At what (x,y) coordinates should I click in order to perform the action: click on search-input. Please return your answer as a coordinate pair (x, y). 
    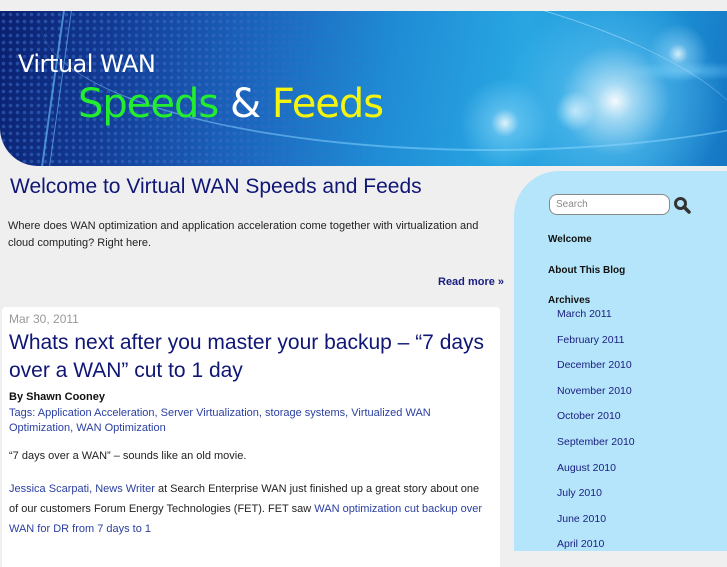
    Looking at the image, I should click on (609, 204).